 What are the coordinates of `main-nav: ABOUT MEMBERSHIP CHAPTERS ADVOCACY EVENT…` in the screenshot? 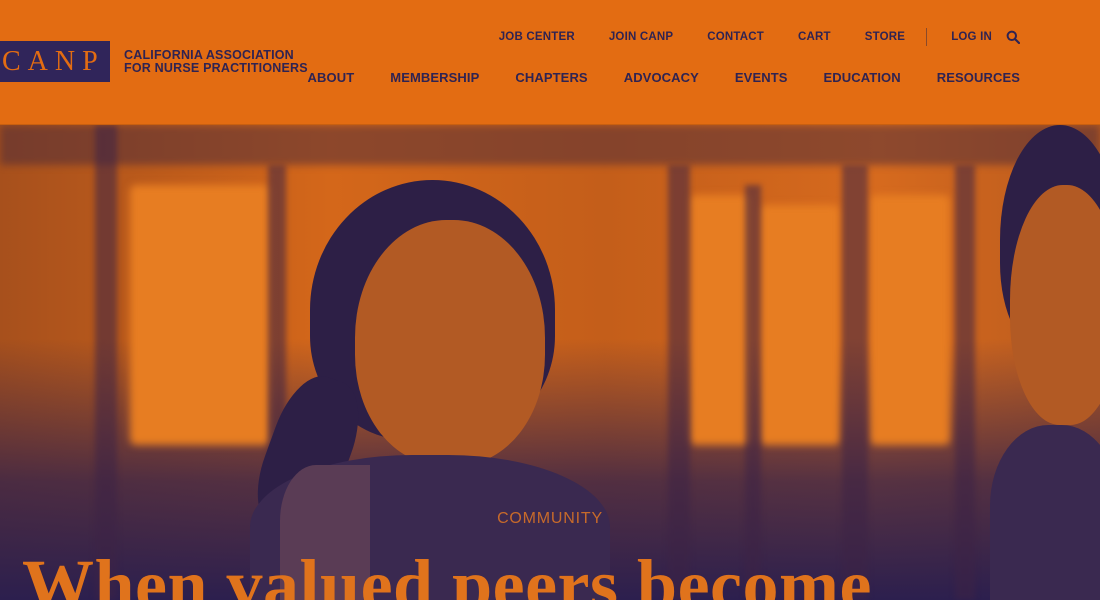 It's located at (664, 77).